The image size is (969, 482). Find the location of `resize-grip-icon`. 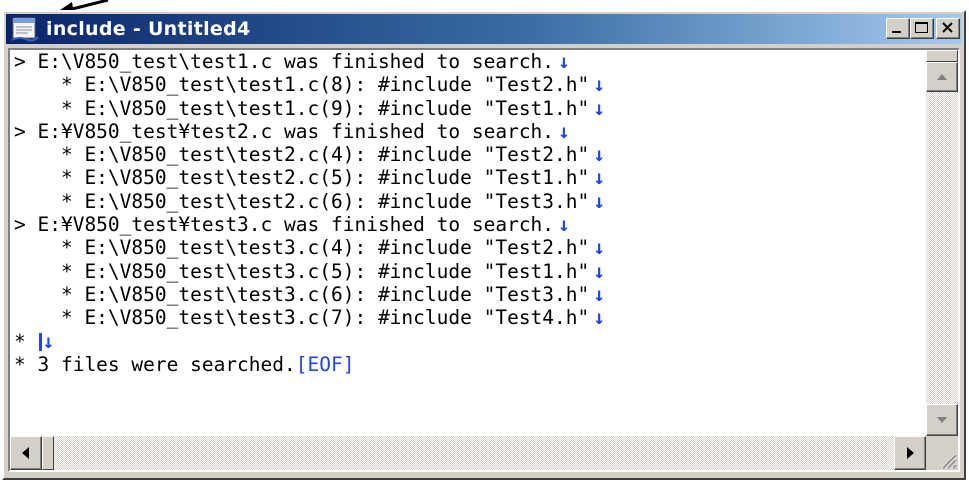

resize-grip-icon is located at coordinates (949, 461).